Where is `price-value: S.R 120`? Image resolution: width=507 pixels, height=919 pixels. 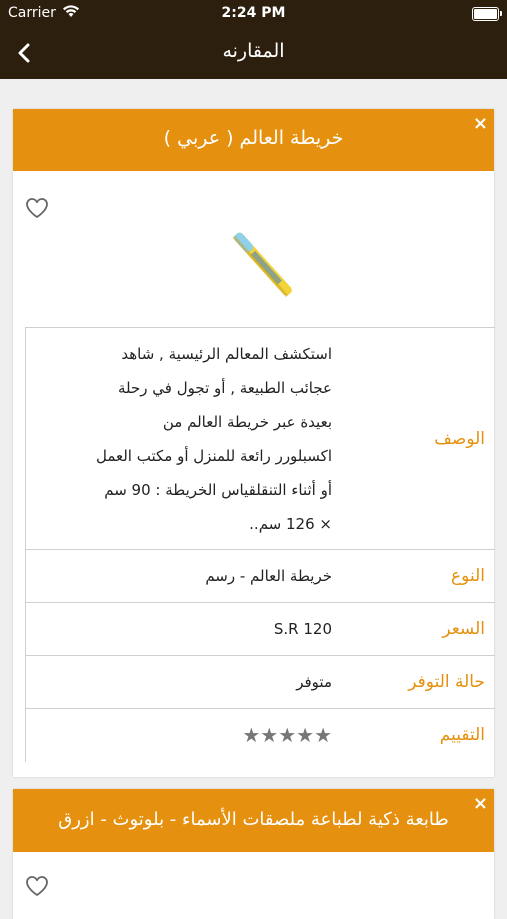 price-value: S.R 120 is located at coordinates (182, 629).